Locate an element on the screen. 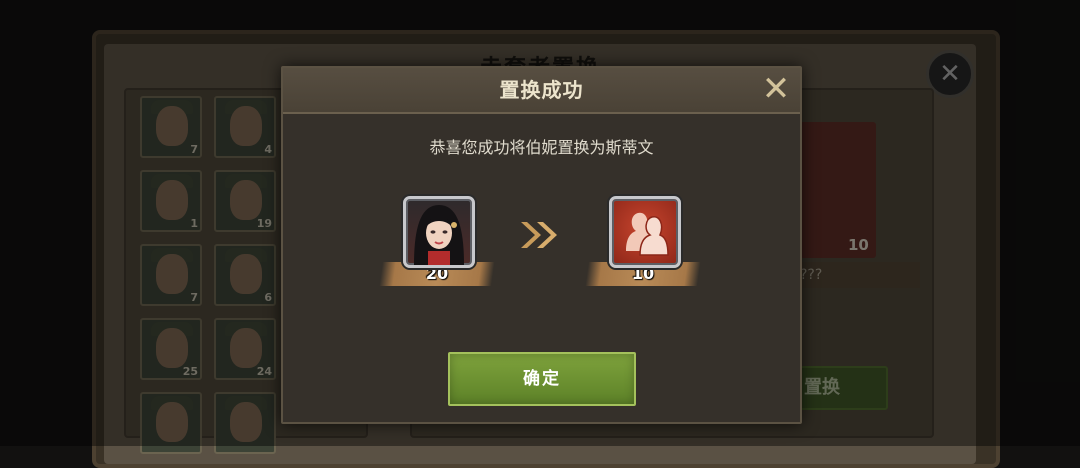 The height and width of the screenshot is (468, 1080). to-hero-slot: 10 is located at coordinates (646, 245).